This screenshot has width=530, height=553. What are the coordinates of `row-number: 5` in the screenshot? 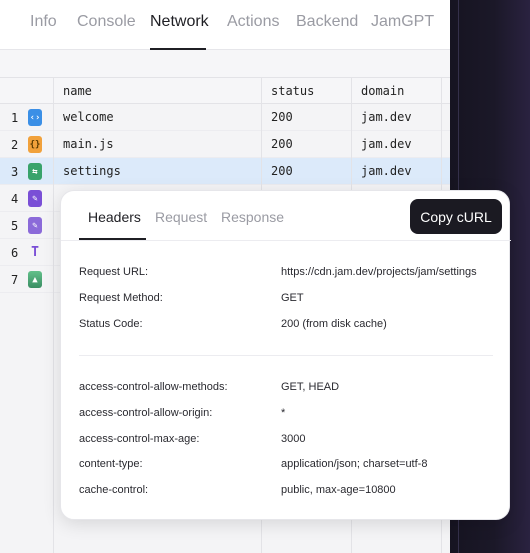 It's located at (15, 226).